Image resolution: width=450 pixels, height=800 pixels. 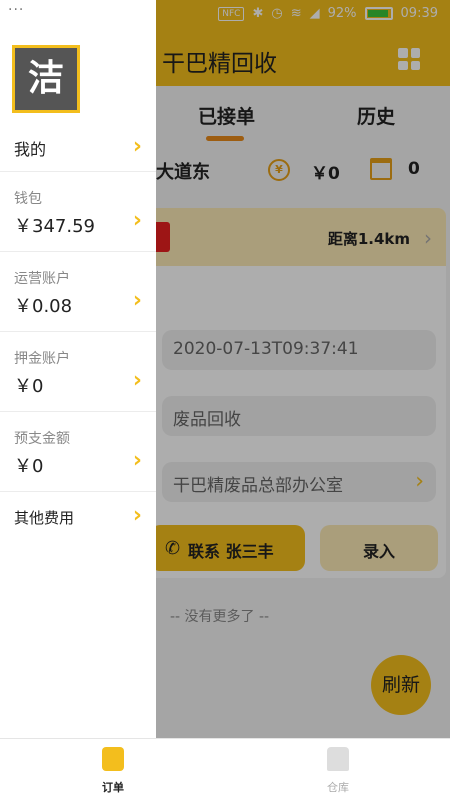 I want to click on more-dots-icon: ···, so click(x=16, y=10).